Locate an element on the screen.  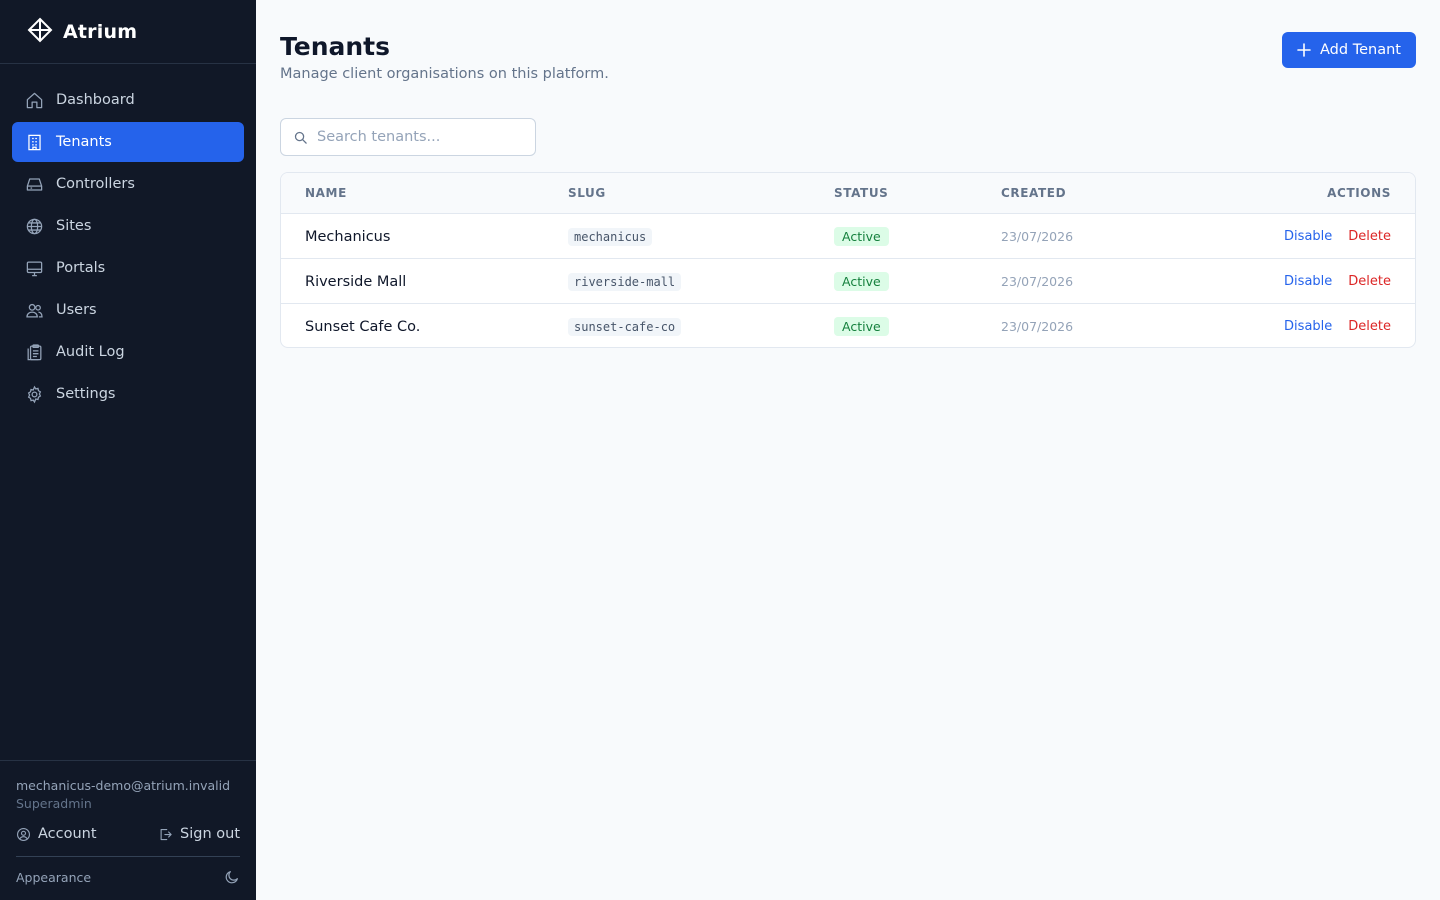
column-header-actions: ACTIONS is located at coordinates (1359, 193).